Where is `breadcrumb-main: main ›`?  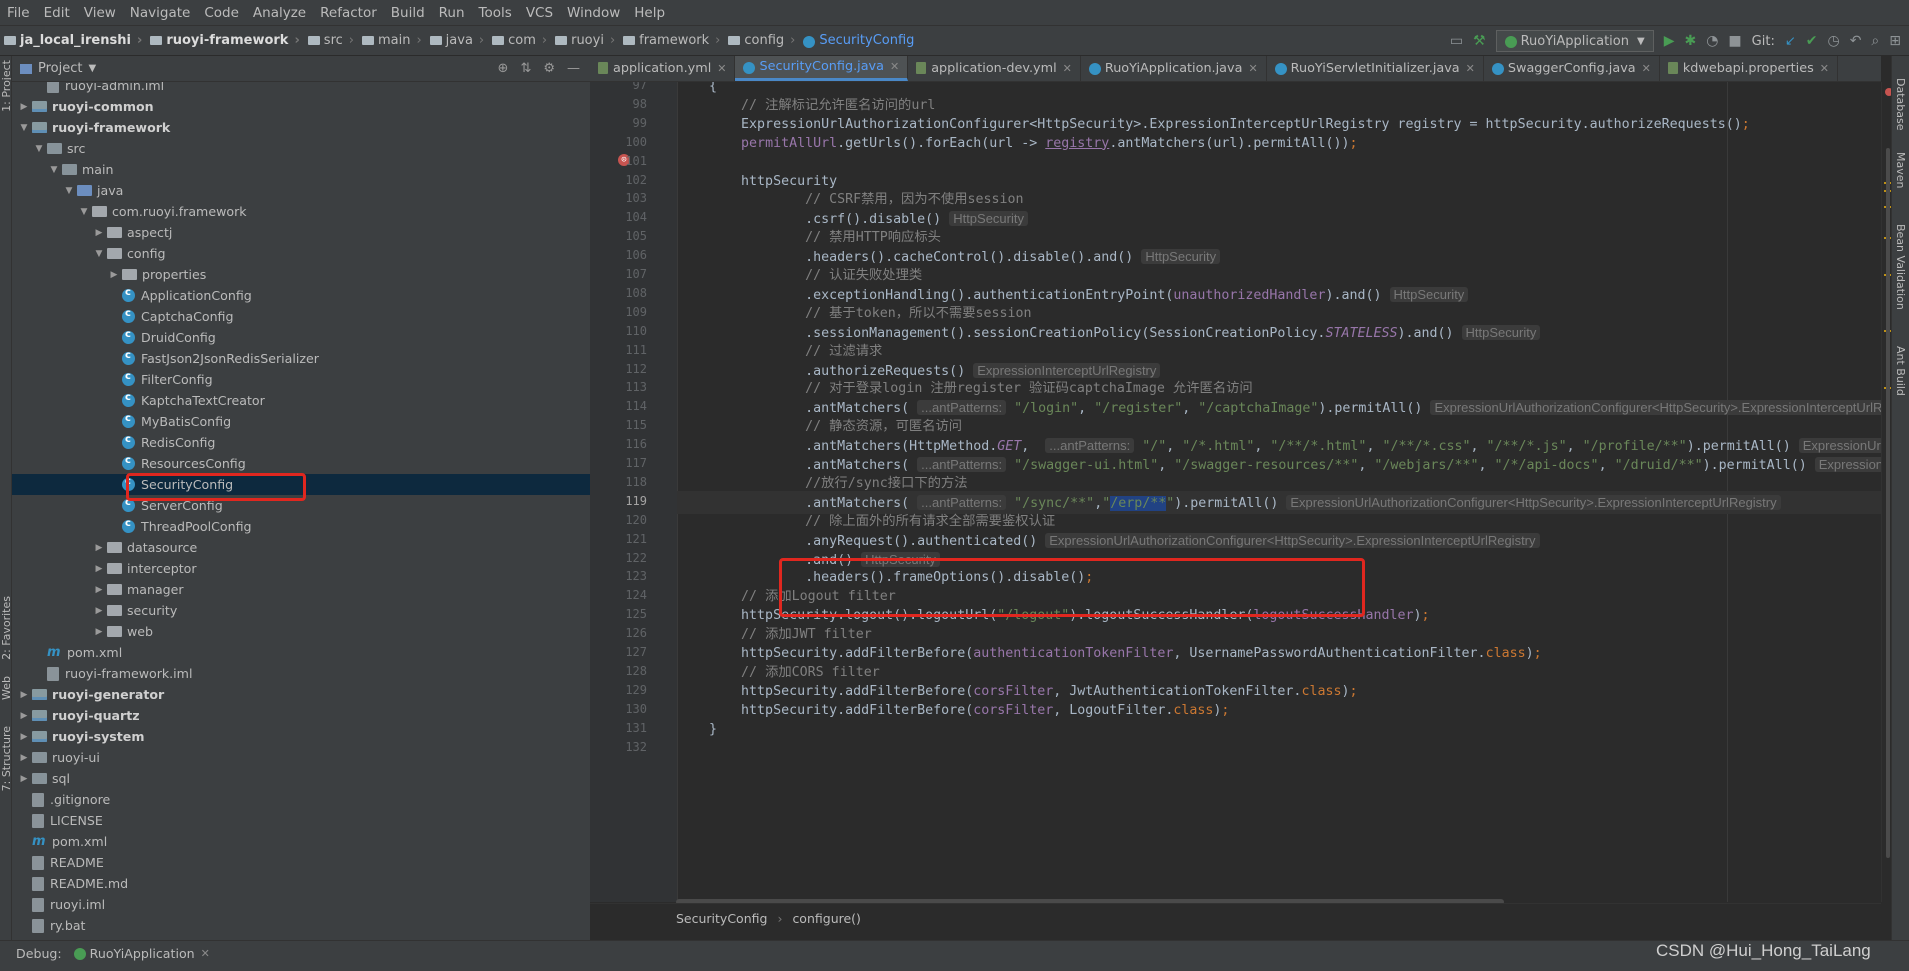 breadcrumb-main: main › is located at coordinates (392, 40).